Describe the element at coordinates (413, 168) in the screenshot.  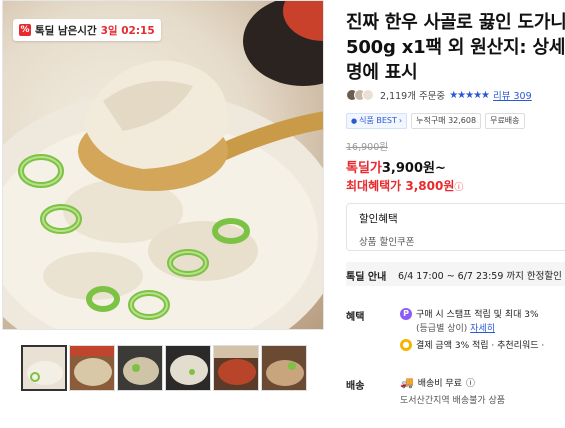
I see `deal-price: 3,900원~` at that location.